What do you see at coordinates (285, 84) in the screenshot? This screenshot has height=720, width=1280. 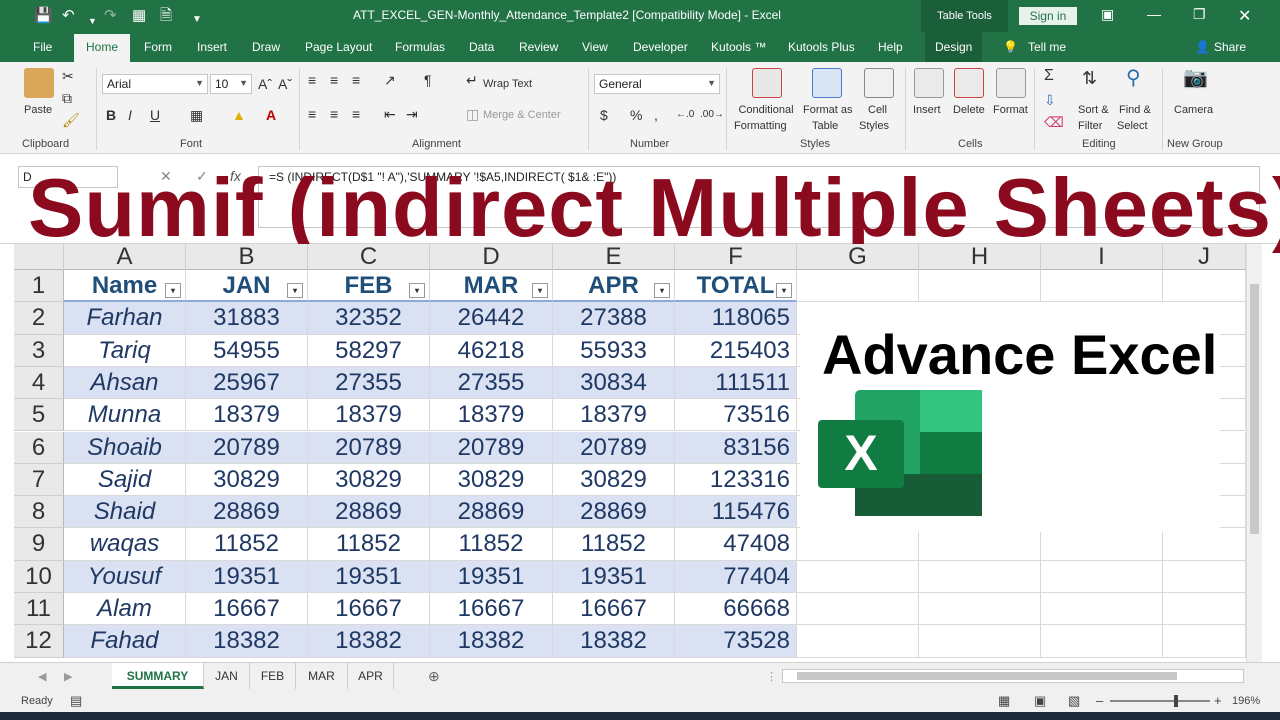 I see `decrease-font-icon: Aˇ` at bounding box center [285, 84].